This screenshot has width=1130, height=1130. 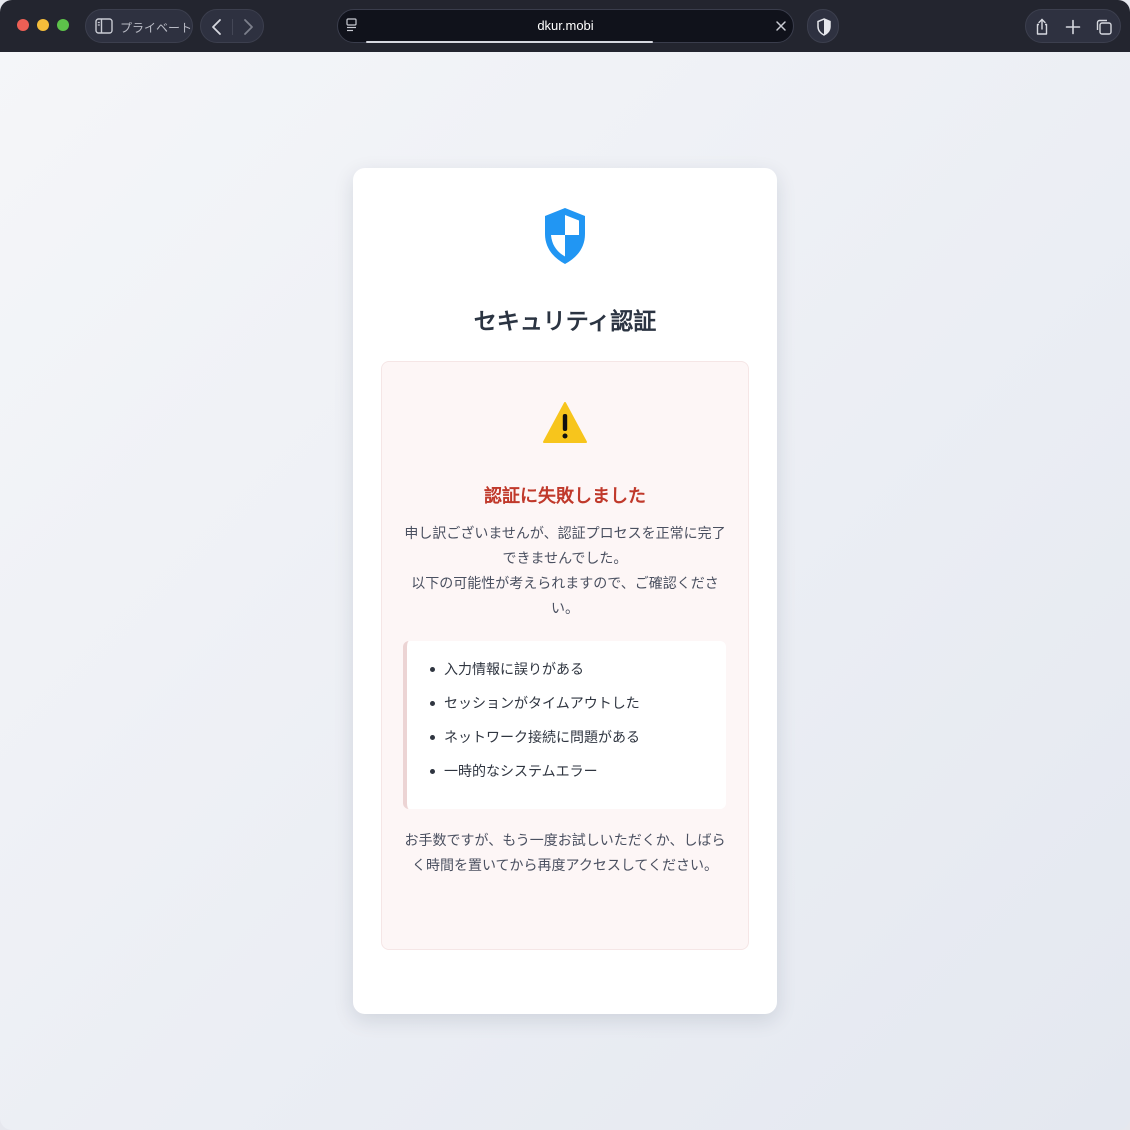 I want to click on window-actions, so click(x=1073, y=26).